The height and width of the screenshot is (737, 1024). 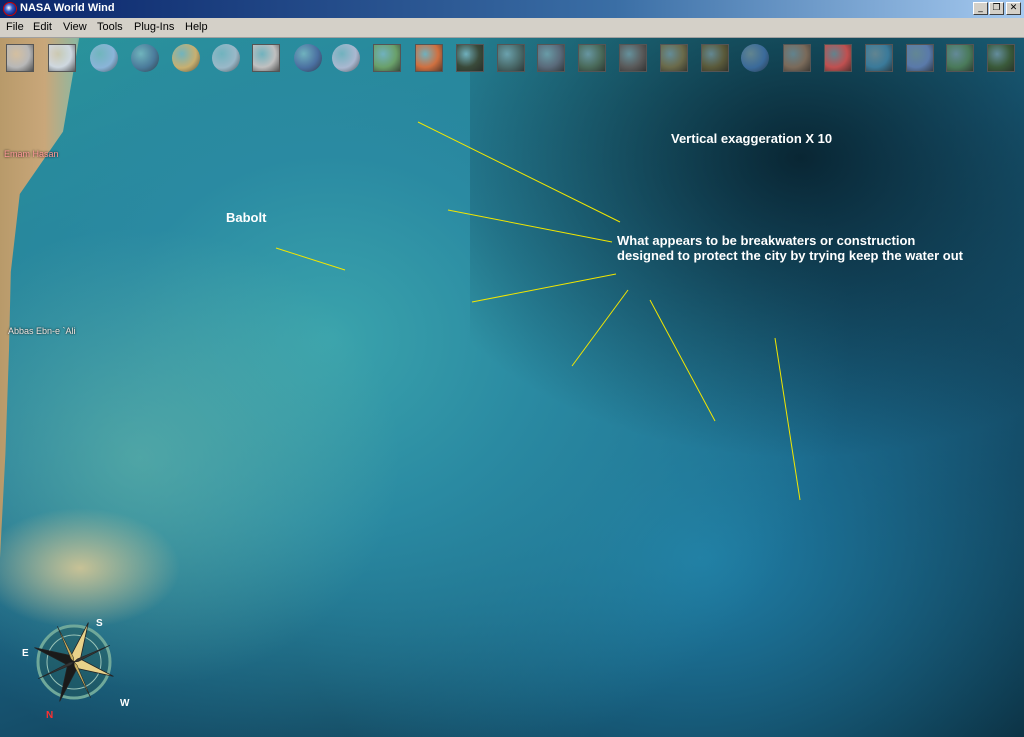 What do you see at coordinates (996, 8) in the screenshot?
I see `restore-button: ❐` at bounding box center [996, 8].